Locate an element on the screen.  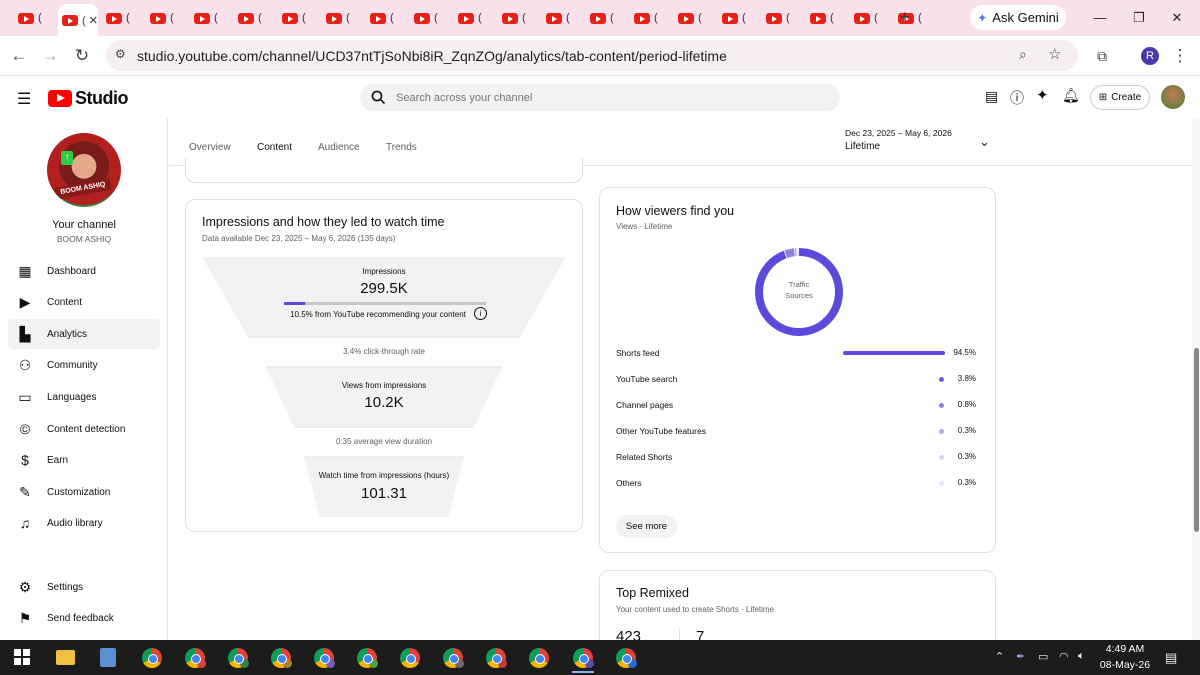
clock-time: 4:49 AM is located at coordinates (1125, 649).